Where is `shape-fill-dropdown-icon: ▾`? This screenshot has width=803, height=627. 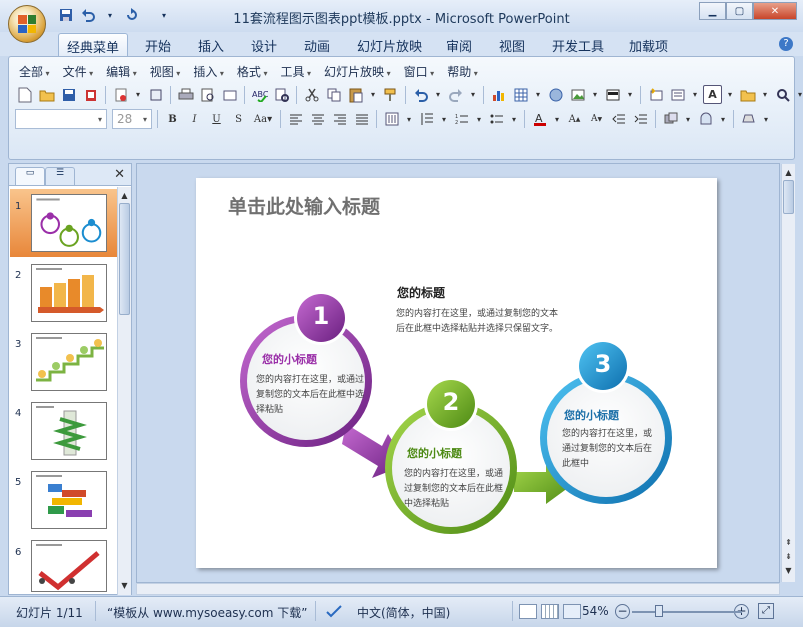 shape-fill-dropdown-icon: ▾ is located at coordinates (766, 119).